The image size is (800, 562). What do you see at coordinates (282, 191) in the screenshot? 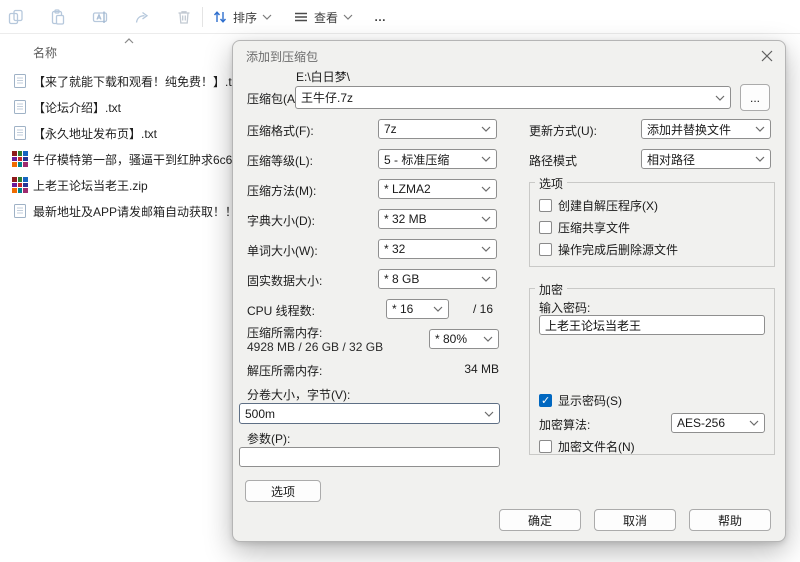
I see `method-label: 压缩方法(M):` at bounding box center [282, 191].